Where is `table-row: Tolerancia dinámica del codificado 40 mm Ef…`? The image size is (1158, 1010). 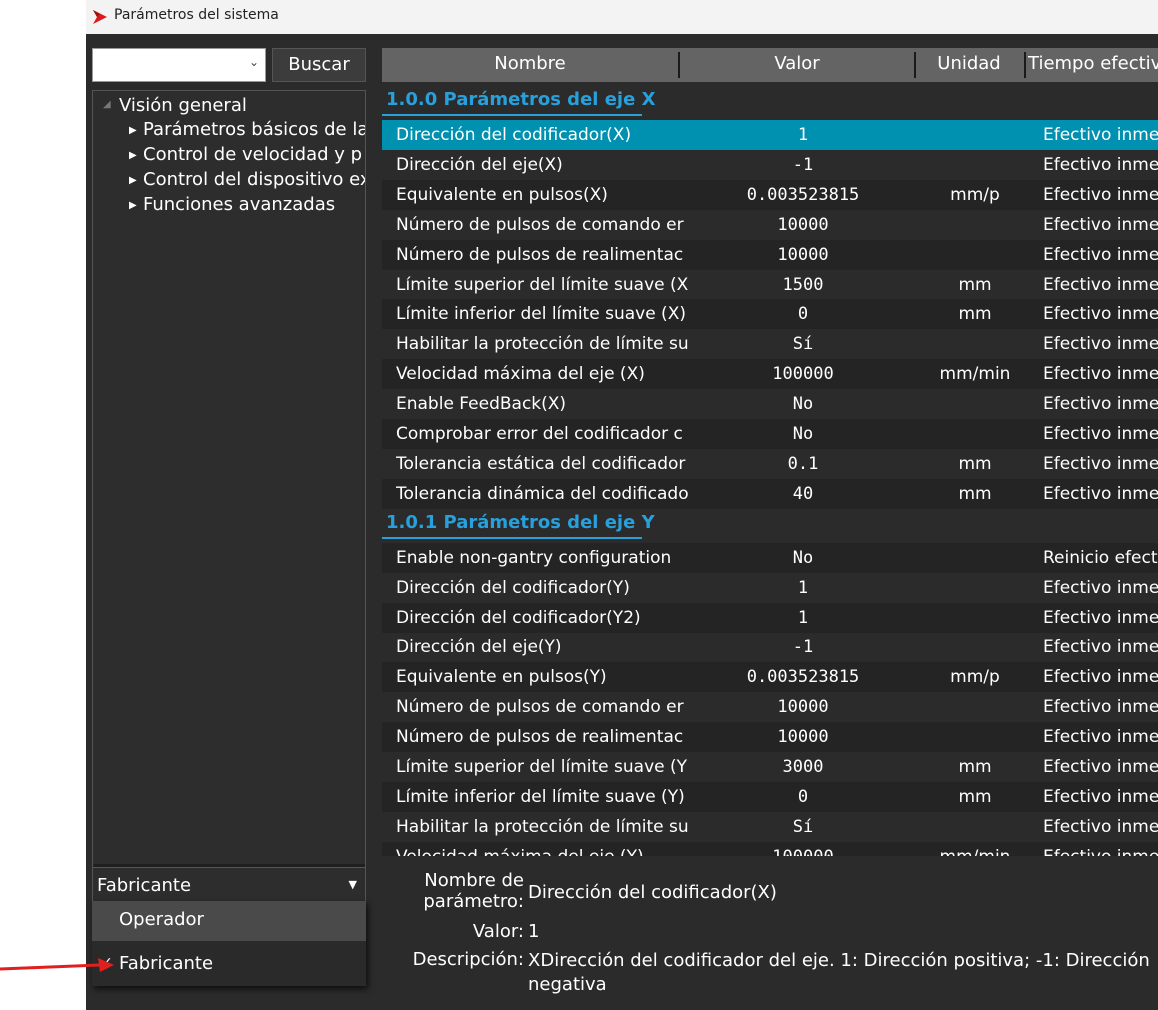 table-row: Tolerancia dinámica del codificado 40 mm Ef… is located at coordinates (770, 493).